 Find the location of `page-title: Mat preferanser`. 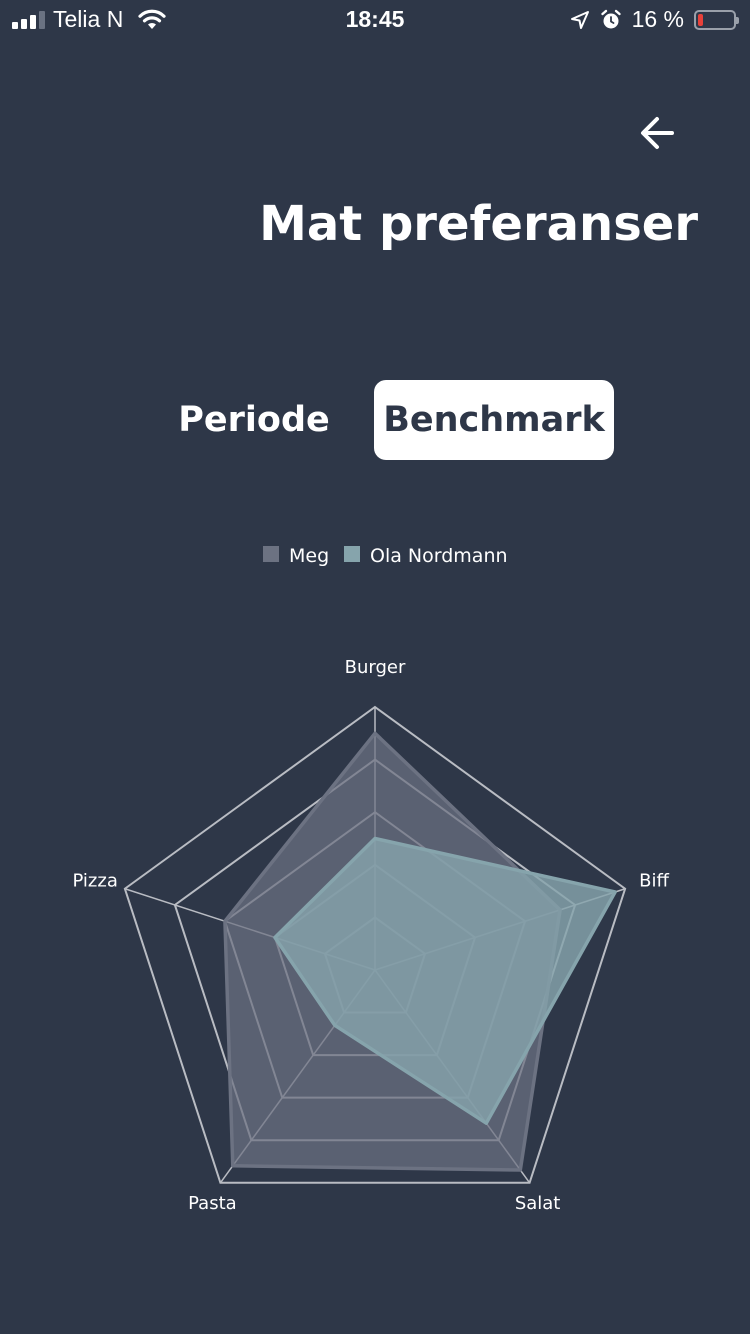

page-title: Mat preferanser is located at coordinates (478, 224).